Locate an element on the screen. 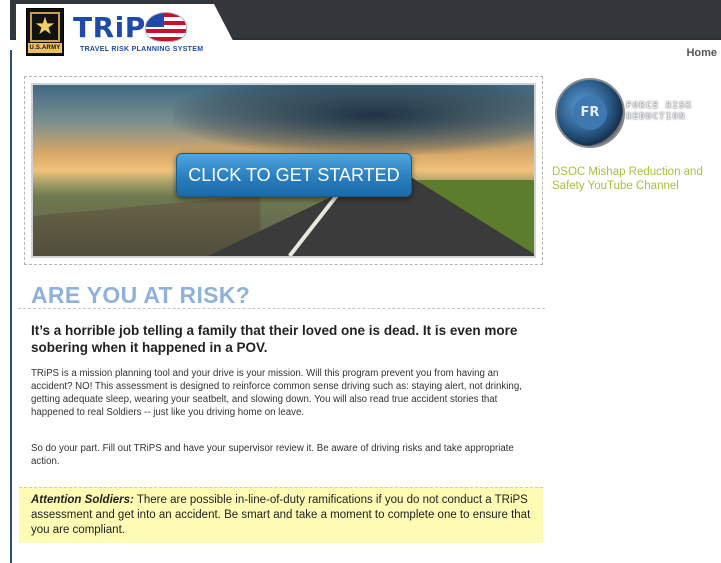  star-frame: ★ is located at coordinates (45, 27).